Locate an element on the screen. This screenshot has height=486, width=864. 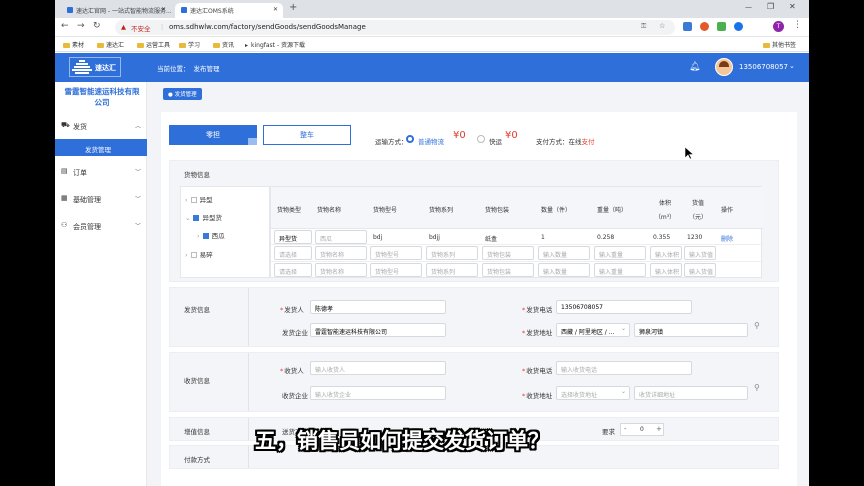
reload-icon: ↻ is located at coordinates (97, 26).